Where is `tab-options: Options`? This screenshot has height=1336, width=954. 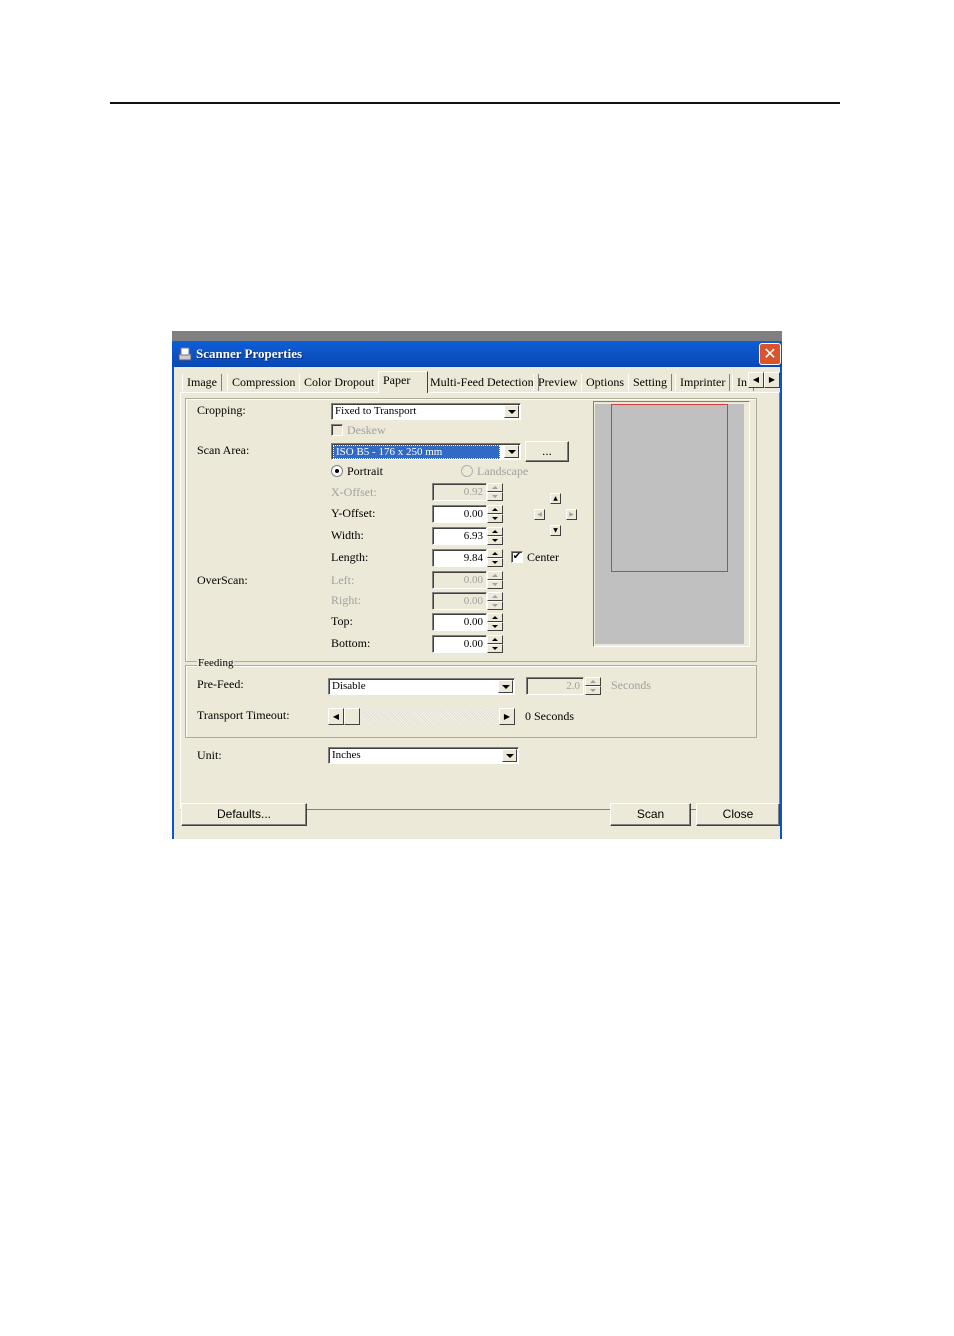 tab-options: Options is located at coordinates (605, 382).